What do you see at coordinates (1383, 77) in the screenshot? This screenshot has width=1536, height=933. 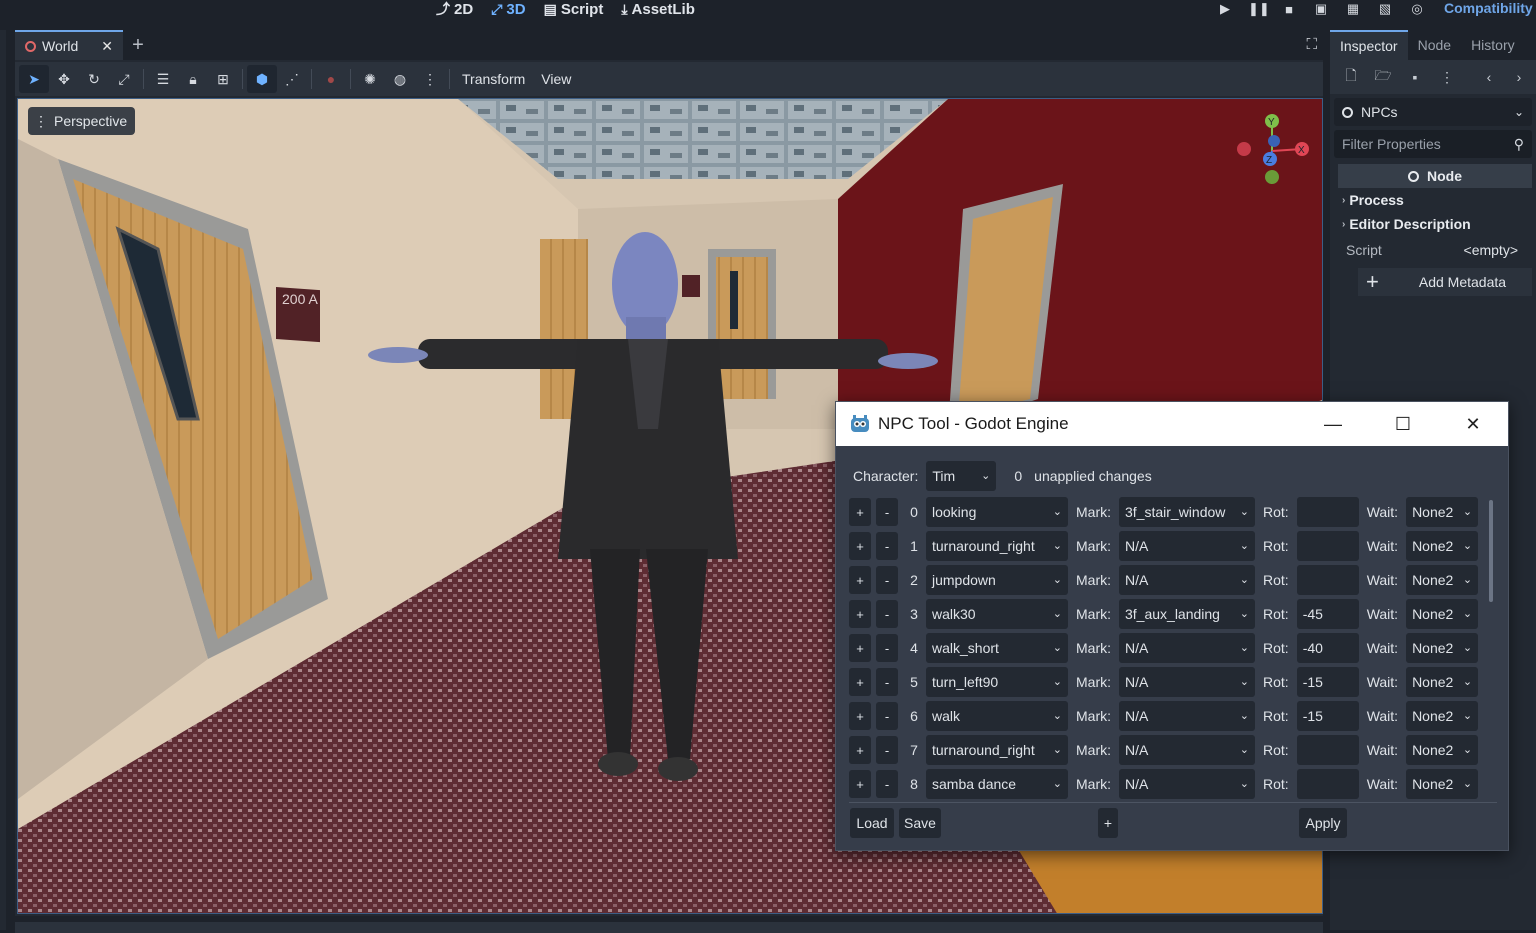 I see `open-folder-icon: 🗁︎` at bounding box center [1383, 77].